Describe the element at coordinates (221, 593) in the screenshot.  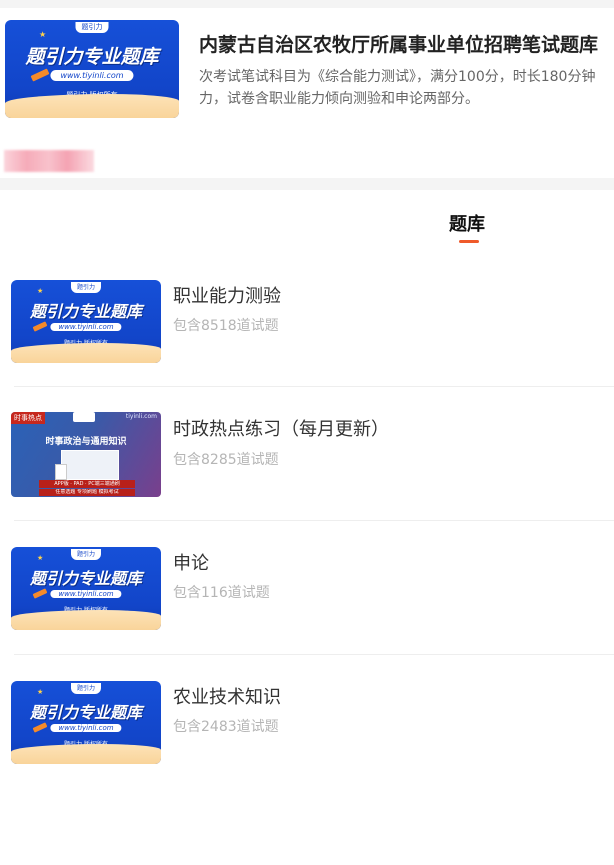
I see `bank-question-count: 包含116道试题` at that location.